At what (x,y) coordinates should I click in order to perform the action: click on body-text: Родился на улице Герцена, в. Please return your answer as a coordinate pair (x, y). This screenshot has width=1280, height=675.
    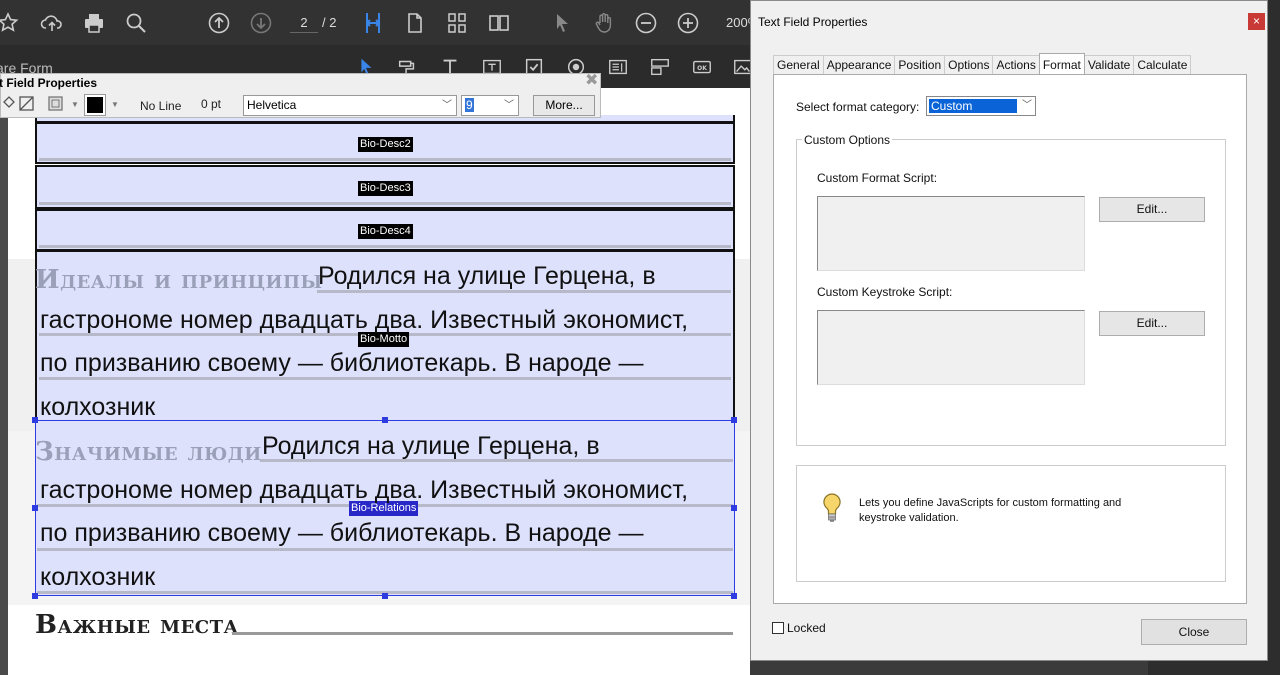
    Looking at the image, I should click on (487, 276).